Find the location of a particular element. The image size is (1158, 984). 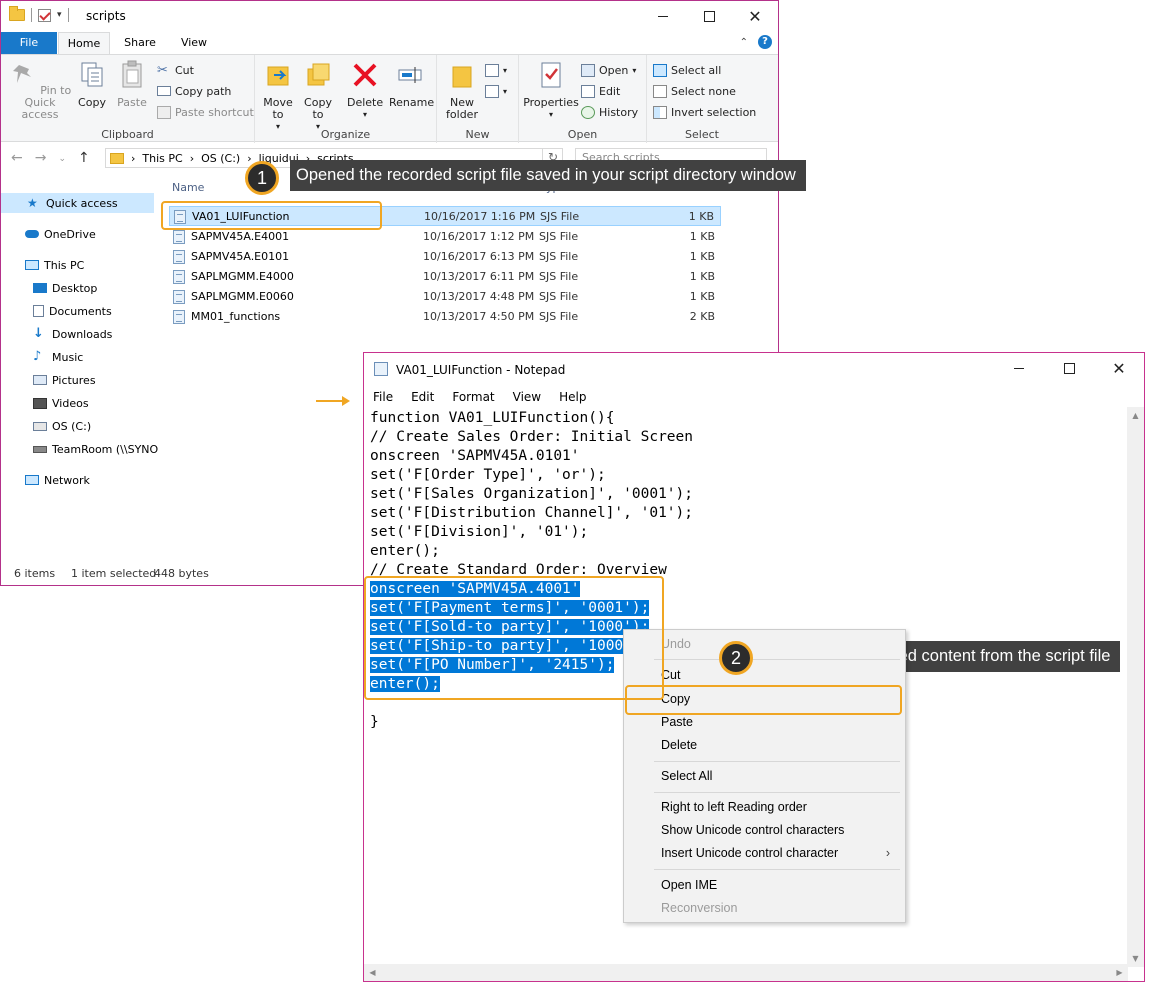

recent-chevron-icon: ⌄ is located at coordinates (62, 159).